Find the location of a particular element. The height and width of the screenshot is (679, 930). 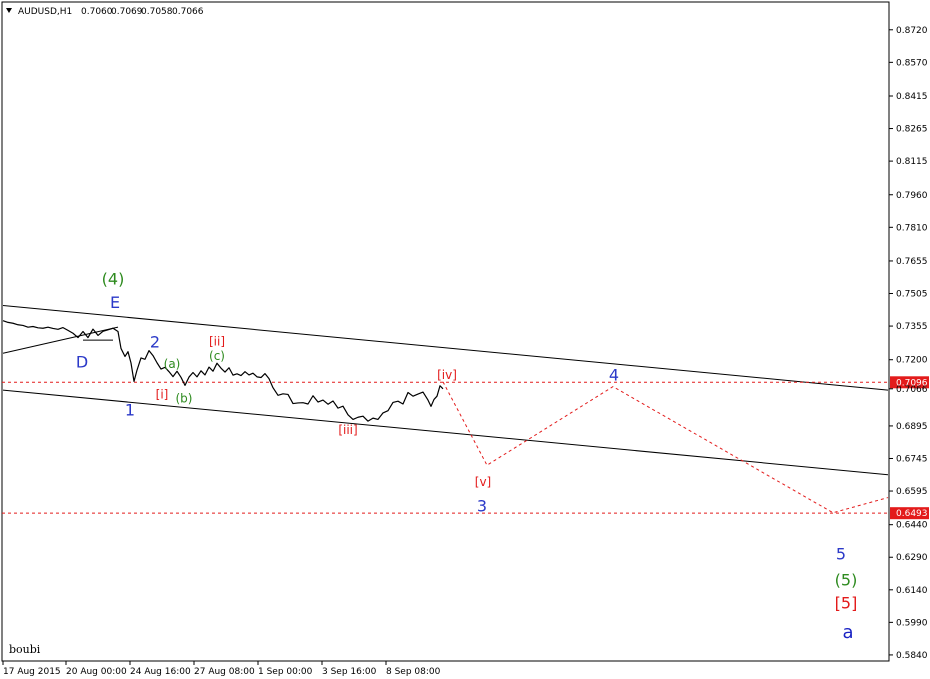

x-tick-label: 1 Sep 00:00 is located at coordinates (285, 672).